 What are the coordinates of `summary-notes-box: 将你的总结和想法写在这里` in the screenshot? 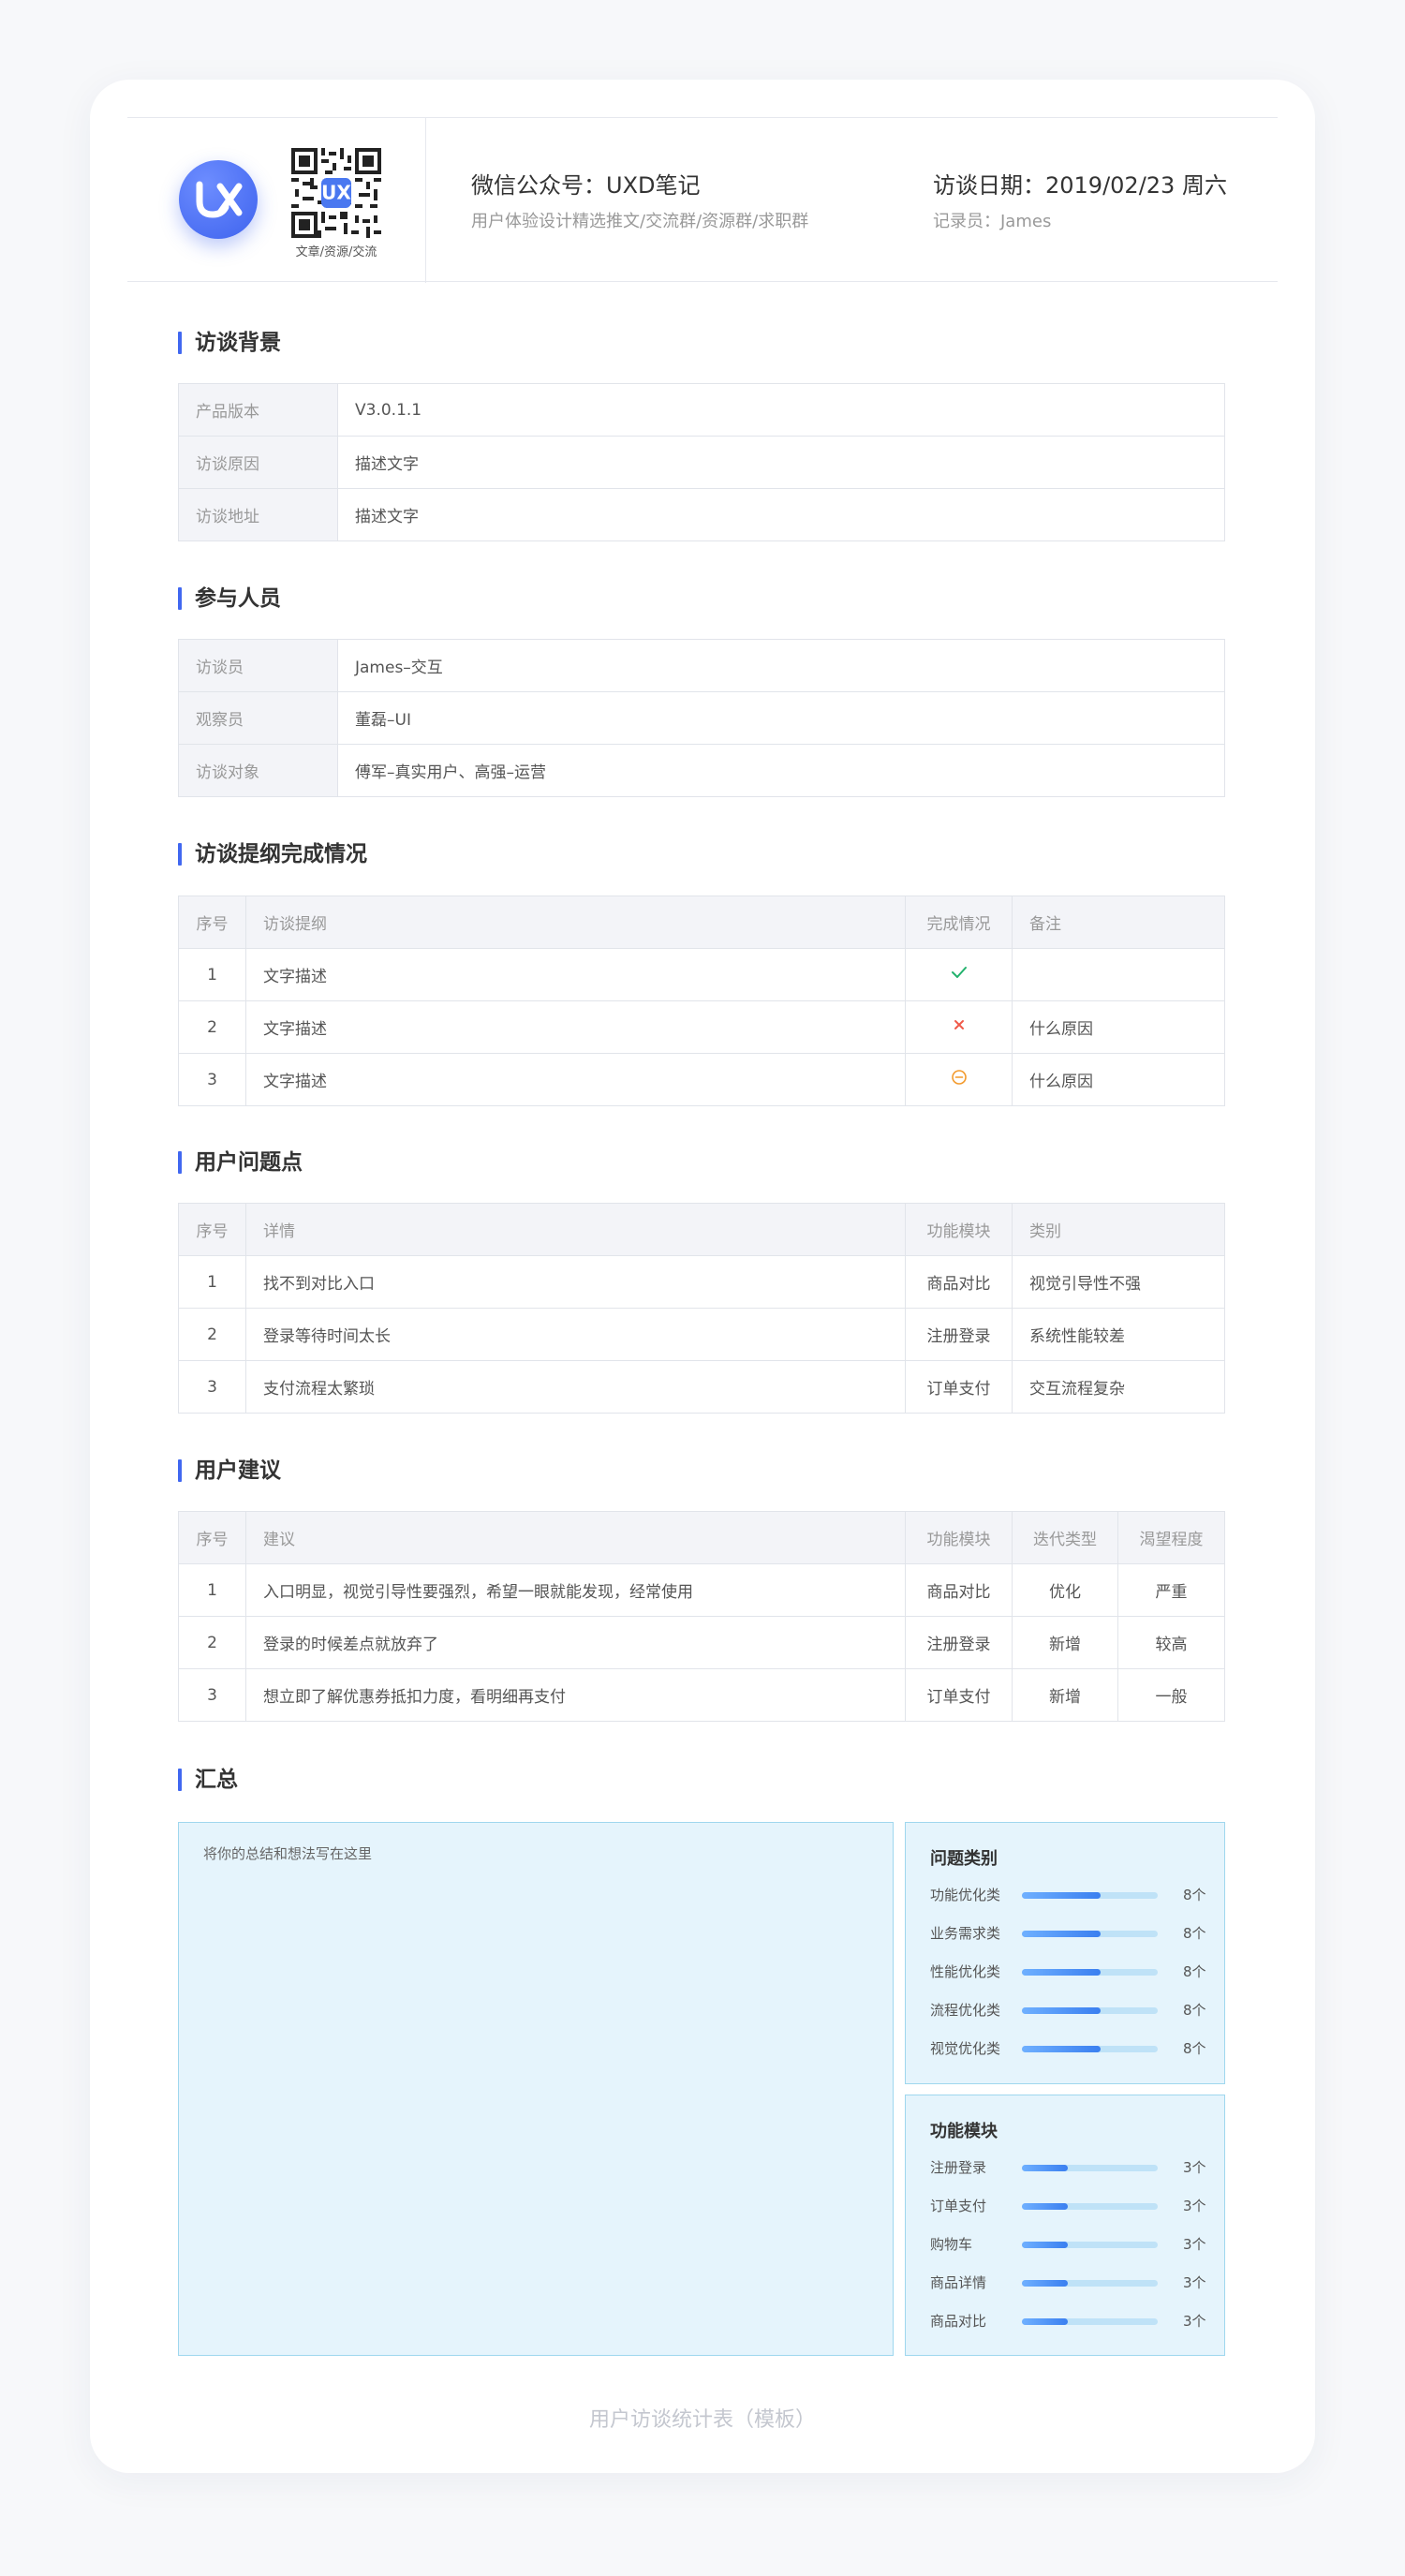 It's located at (536, 2089).